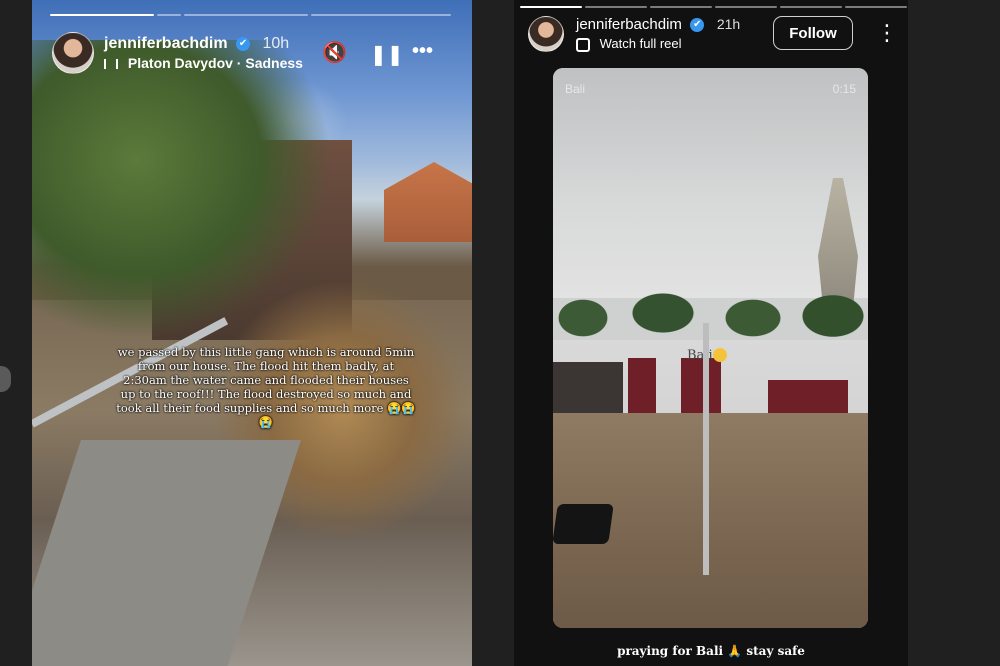 The image size is (1000, 666). Describe the element at coordinates (583, 44) in the screenshot. I see `reel-icon` at that location.